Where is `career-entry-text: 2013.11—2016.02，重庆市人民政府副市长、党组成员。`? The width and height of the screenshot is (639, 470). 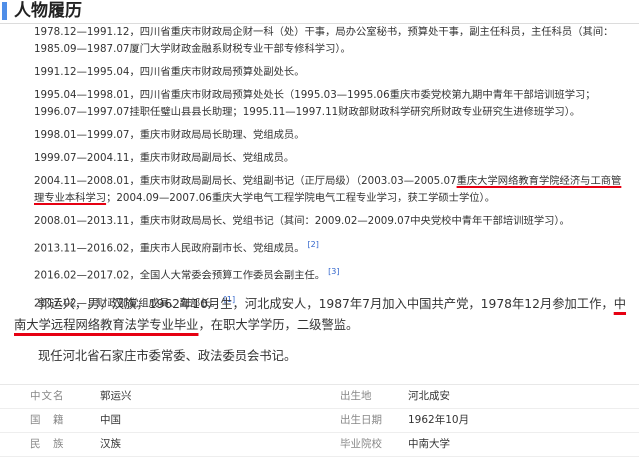
career-entry-text: 2013.11—2016.02，重庆市人民政府副市长、党组成员。 is located at coordinates (169, 248).